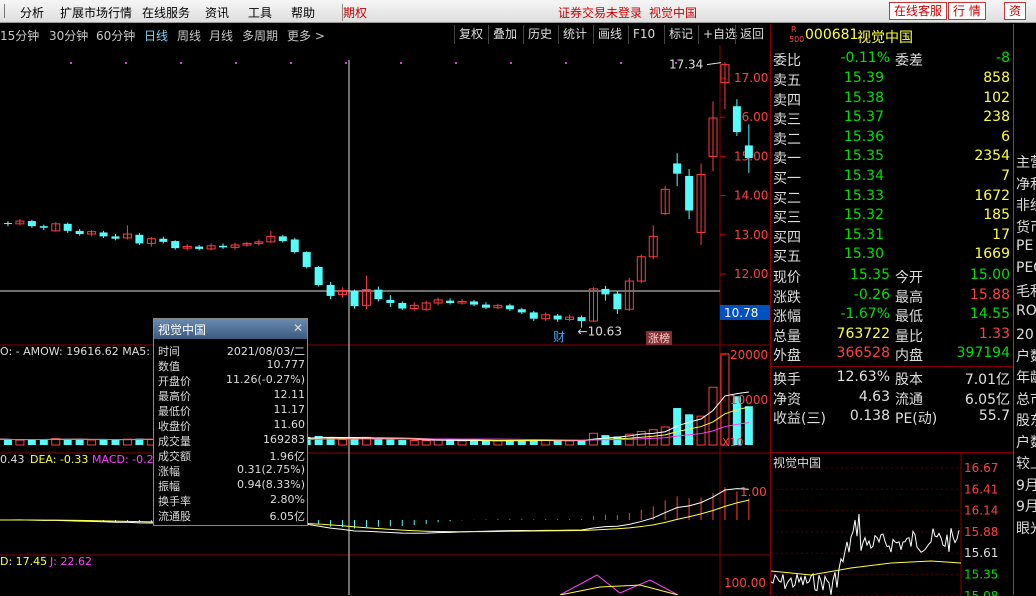 The width and height of the screenshot is (1036, 596). Describe the element at coordinates (260, 35) in the screenshot. I see `period-multi: 多周期` at that location.